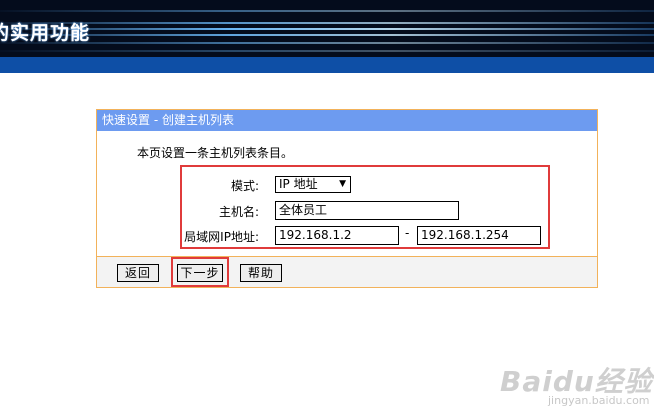  What do you see at coordinates (221, 237) in the screenshot?
I see `lan-ip-label: 局域网IP地址:` at bounding box center [221, 237].